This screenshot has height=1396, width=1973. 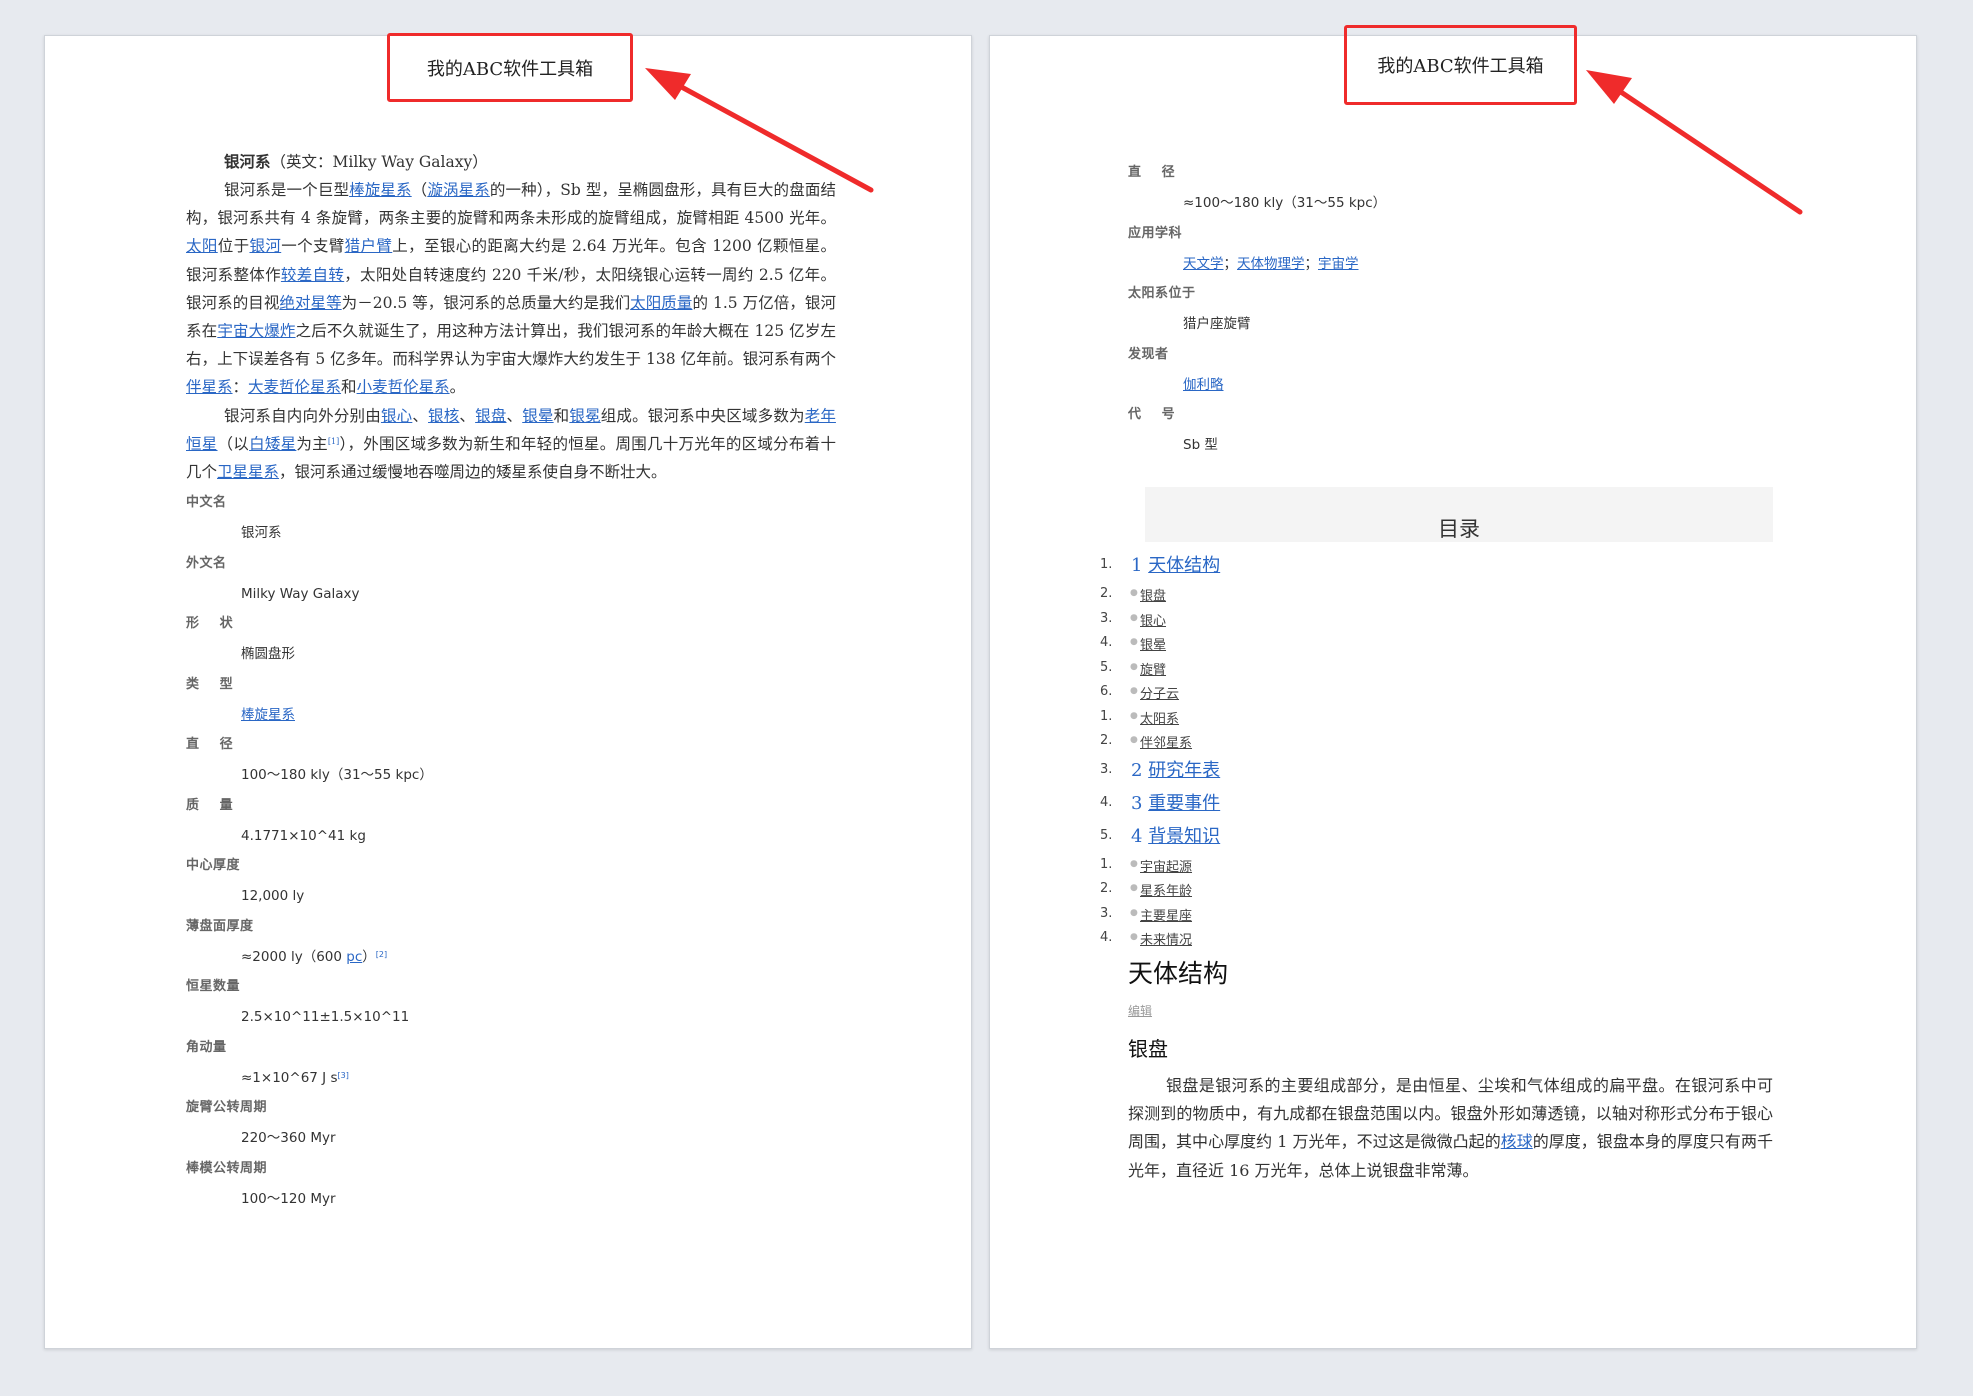 What do you see at coordinates (1178, 973) in the screenshot?
I see `section-heading: 天体结构` at bounding box center [1178, 973].